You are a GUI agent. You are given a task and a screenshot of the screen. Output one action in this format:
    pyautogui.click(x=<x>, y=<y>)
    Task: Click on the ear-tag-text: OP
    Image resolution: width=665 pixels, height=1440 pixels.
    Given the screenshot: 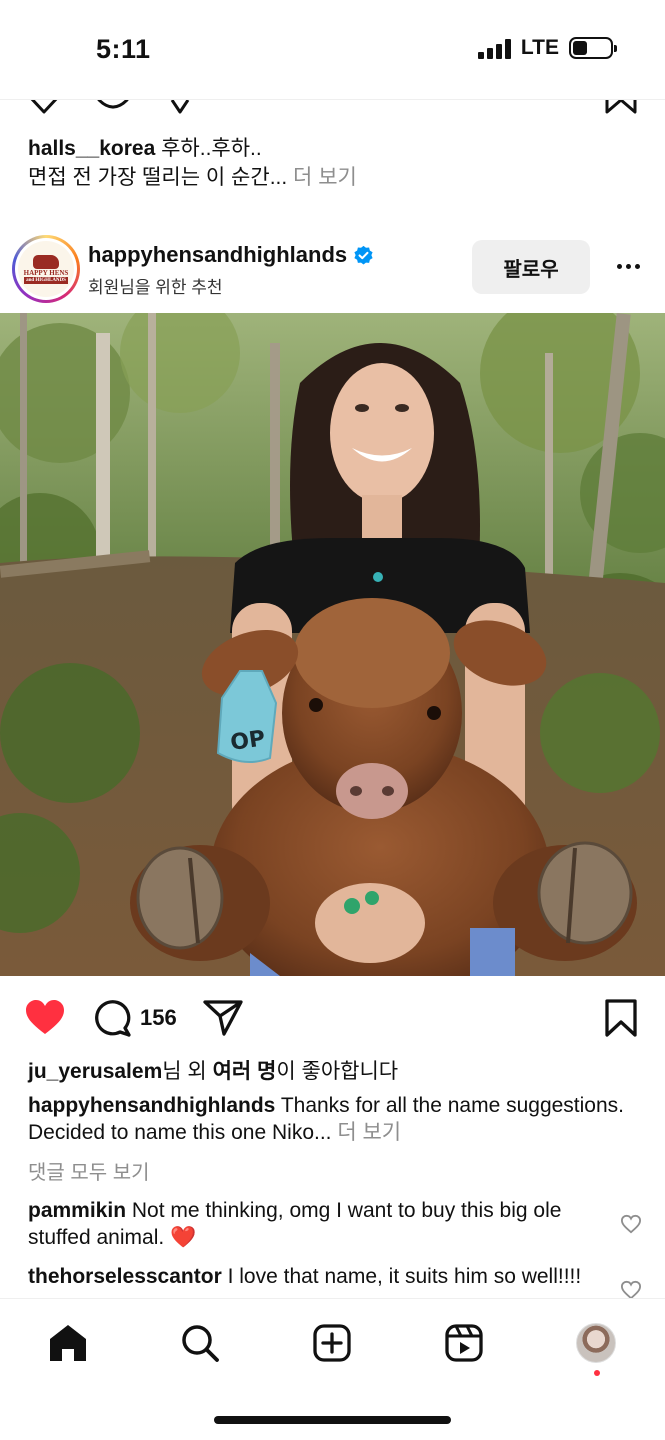 What is the action you would take?
    pyautogui.click(x=248, y=741)
    